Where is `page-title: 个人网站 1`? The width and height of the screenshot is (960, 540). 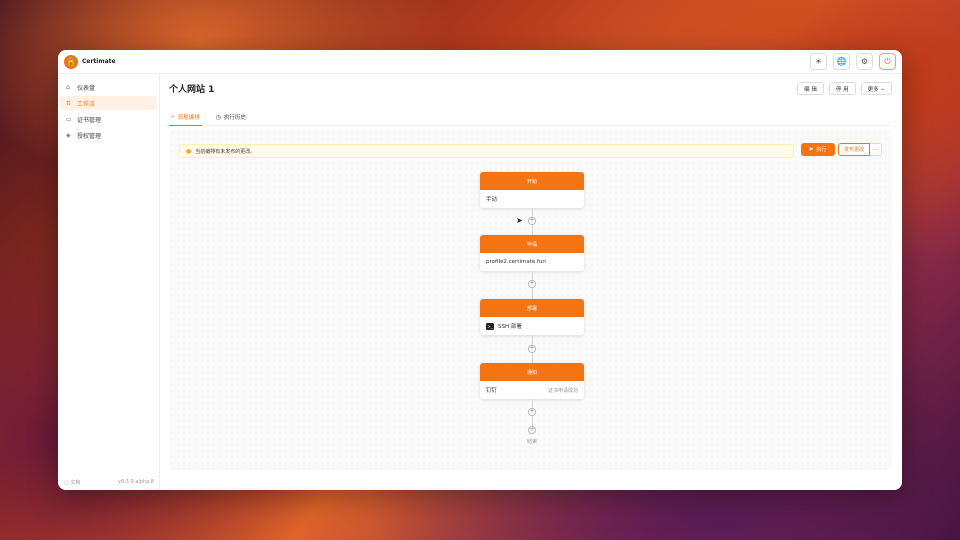
page-title: 个人网站 1 is located at coordinates (192, 90).